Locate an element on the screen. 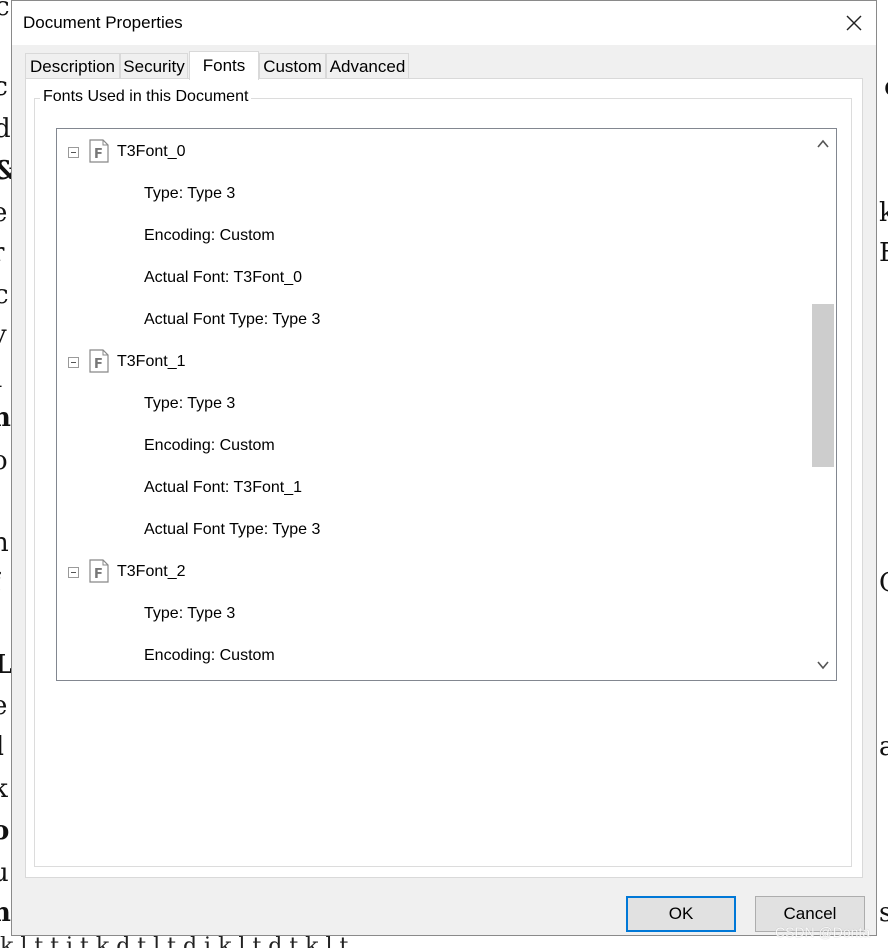 Image resolution: width=888 pixels, height=948 pixels. chevron-up-icon is located at coordinates (823, 143).